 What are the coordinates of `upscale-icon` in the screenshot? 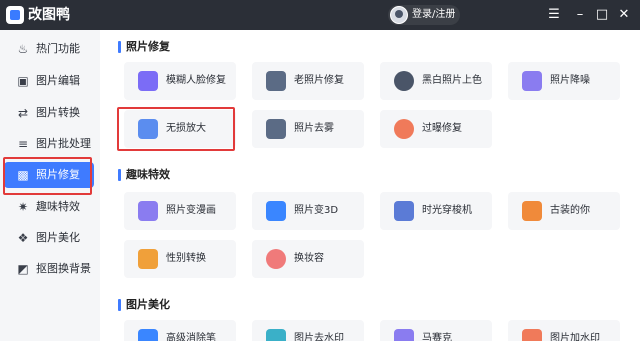 It's located at (148, 129).